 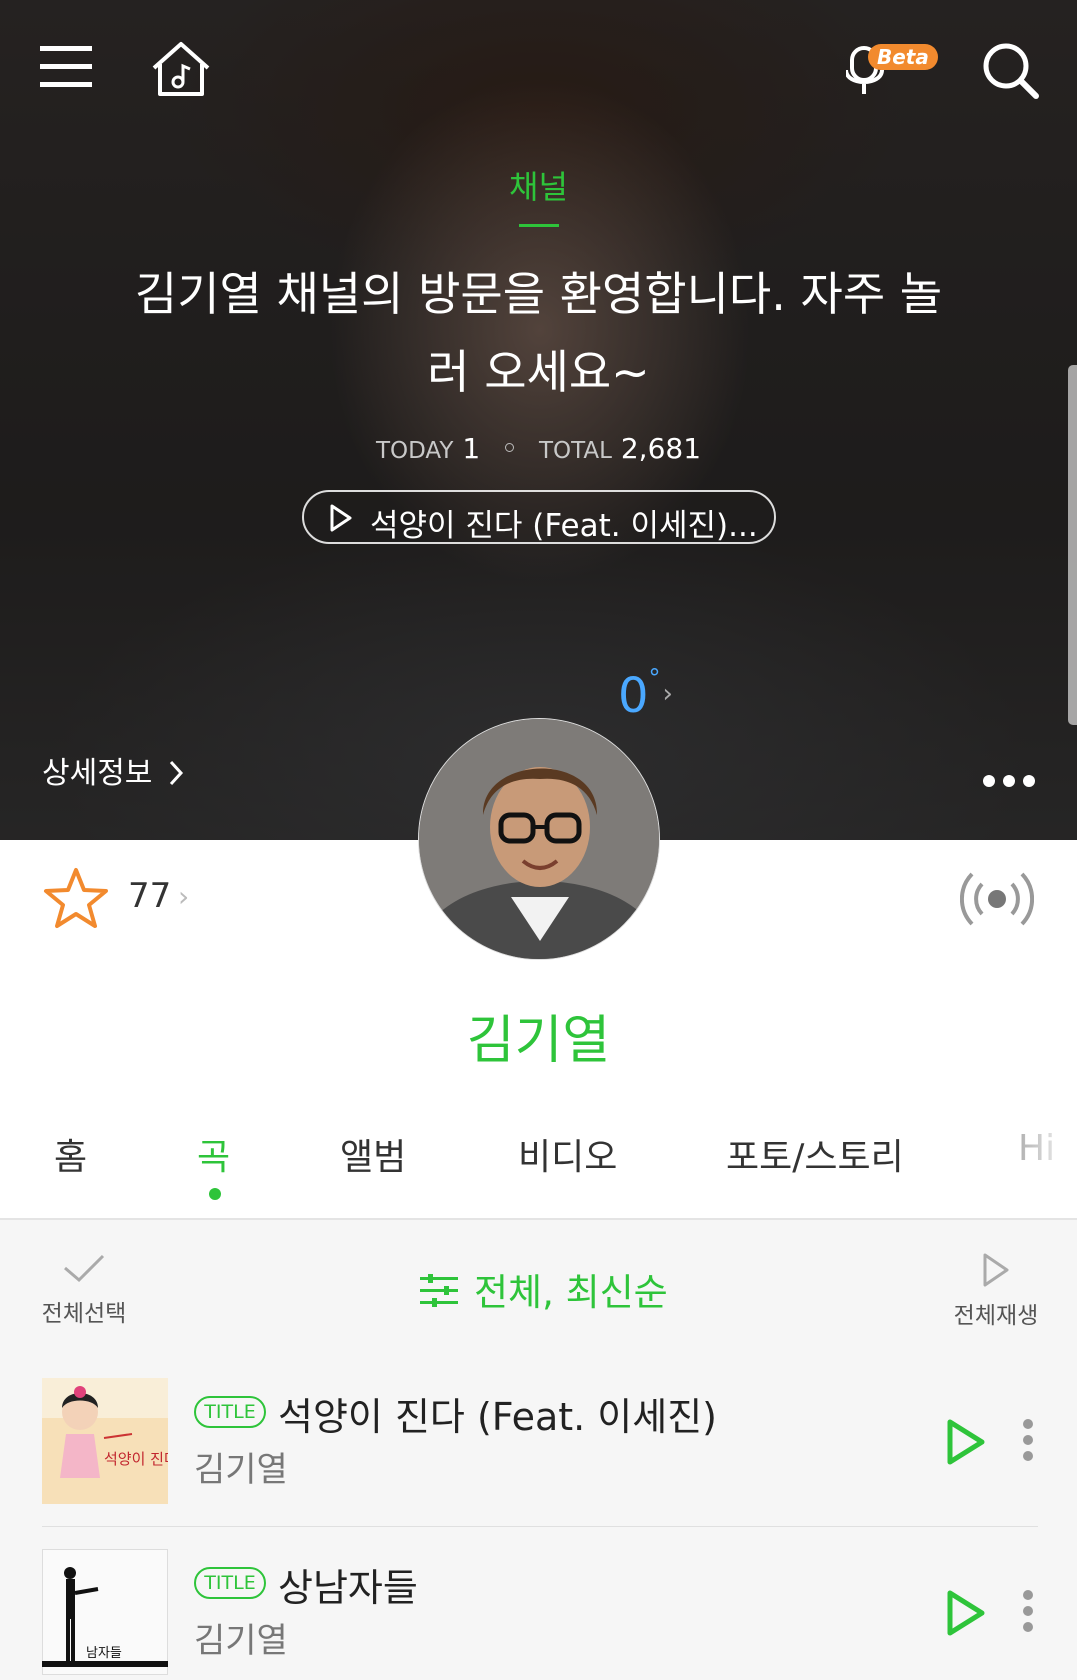 What do you see at coordinates (903, 57) in the screenshot?
I see `beta-badge: Beta` at bounding box center [903, 57].